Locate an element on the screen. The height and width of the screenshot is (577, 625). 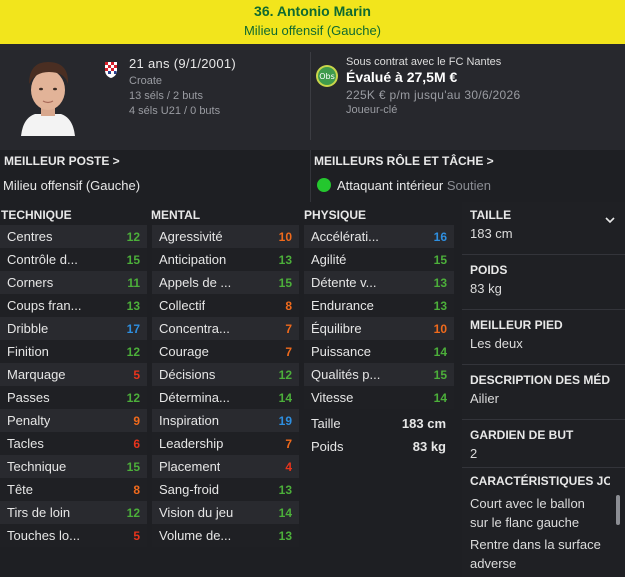
attribute-row: Vitesse 14 is located at coordinates (379, 397).